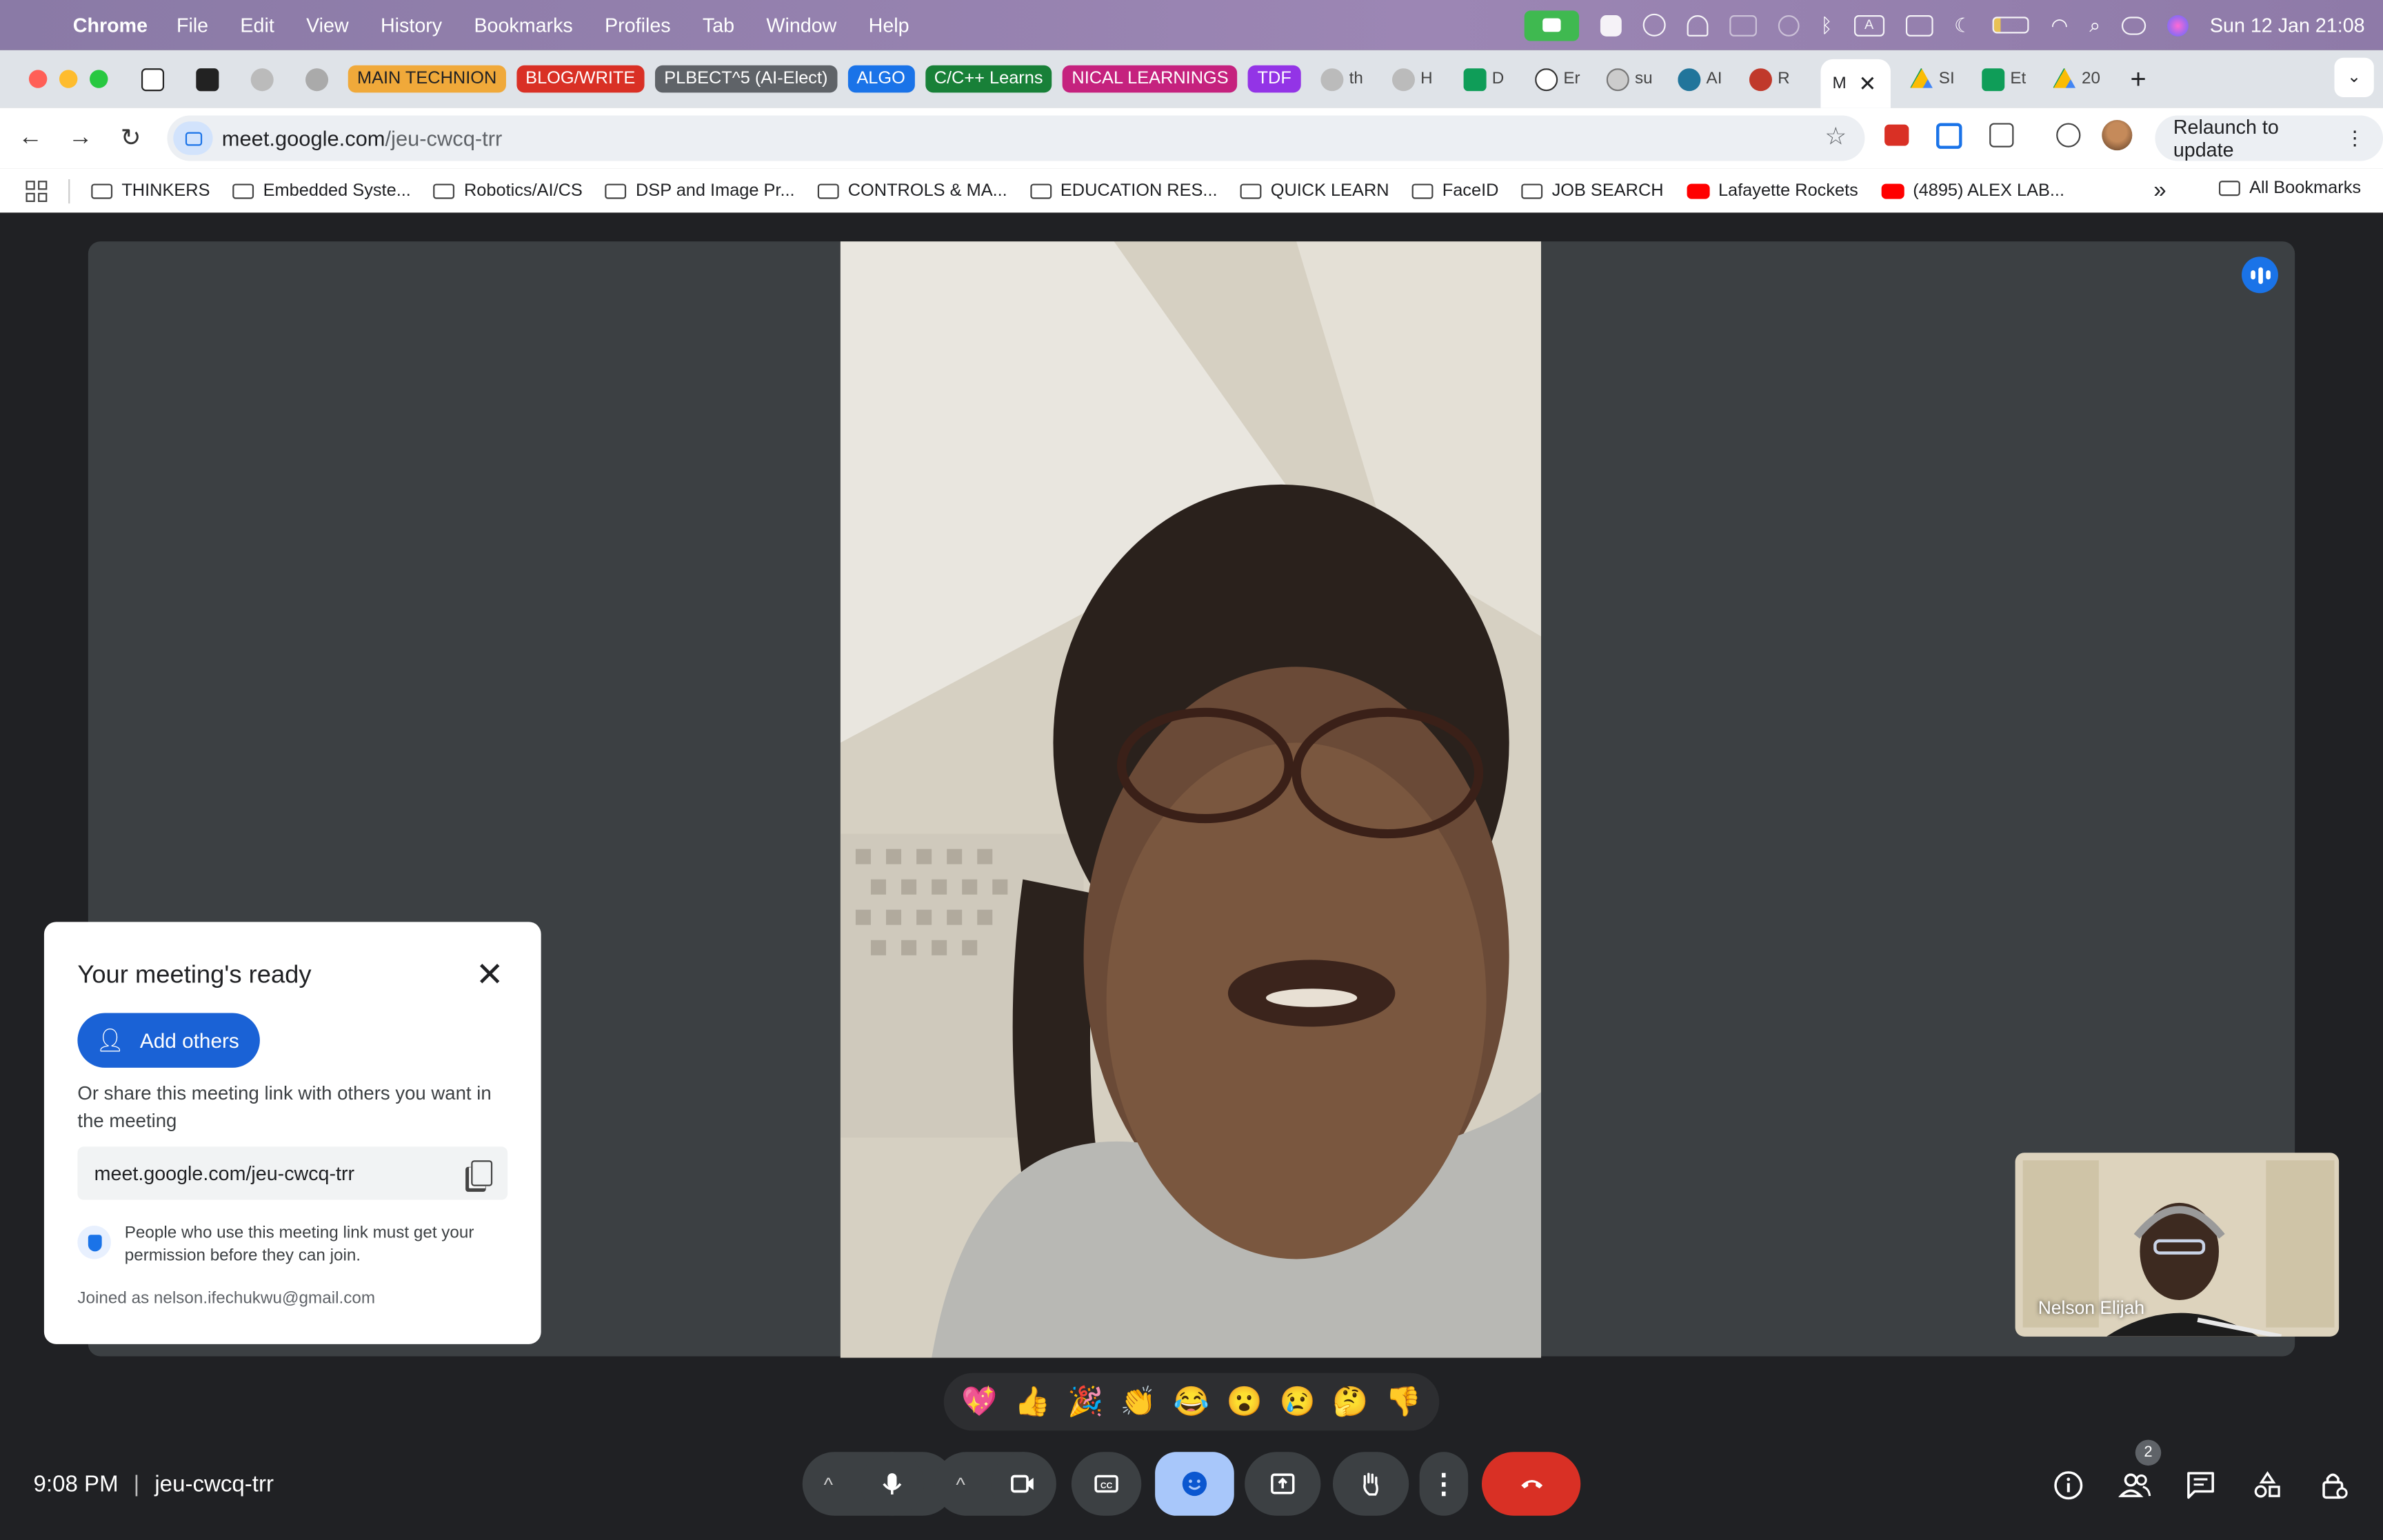  I want to click on window-icon, so click(1743, 25).